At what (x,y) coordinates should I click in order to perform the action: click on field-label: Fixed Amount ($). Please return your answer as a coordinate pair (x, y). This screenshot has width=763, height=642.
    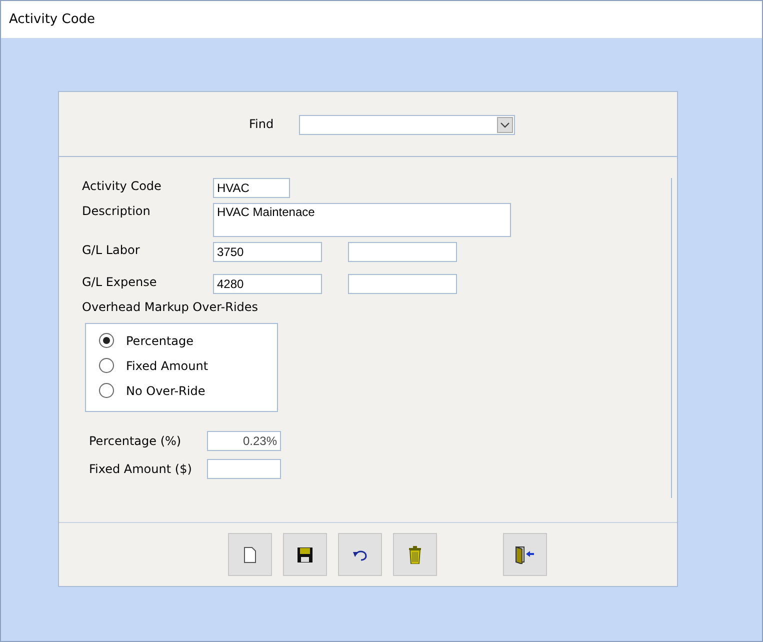
    Looking at the image, I should click on (141, 469).